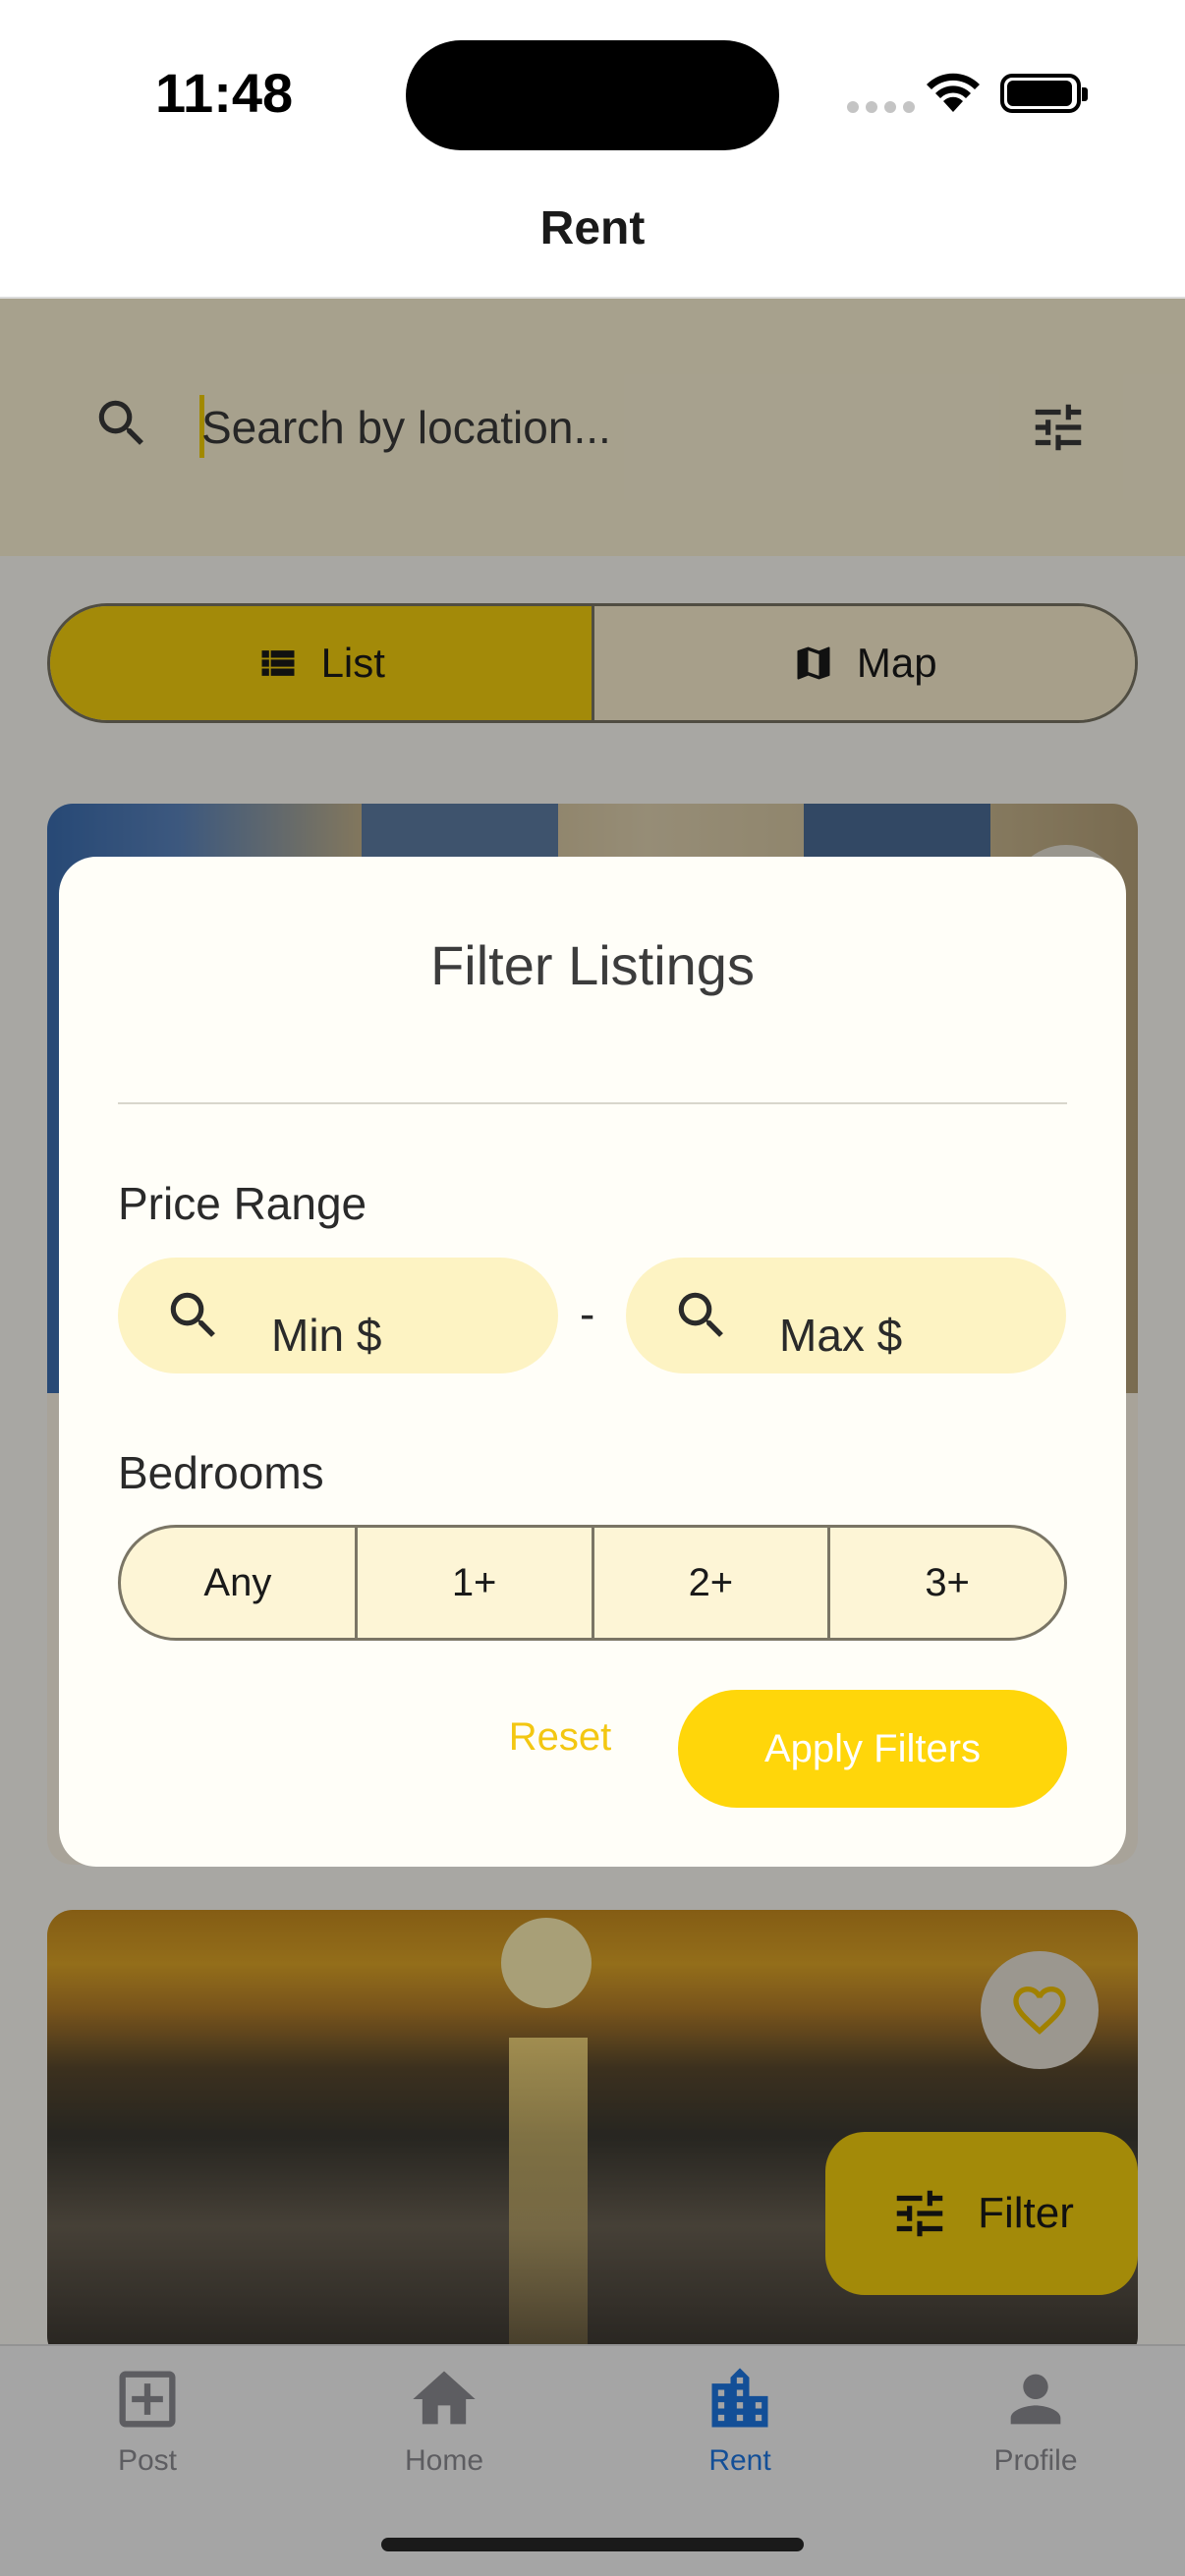  I want to click on dialog-title: Filter Listings, so click(592, 965).